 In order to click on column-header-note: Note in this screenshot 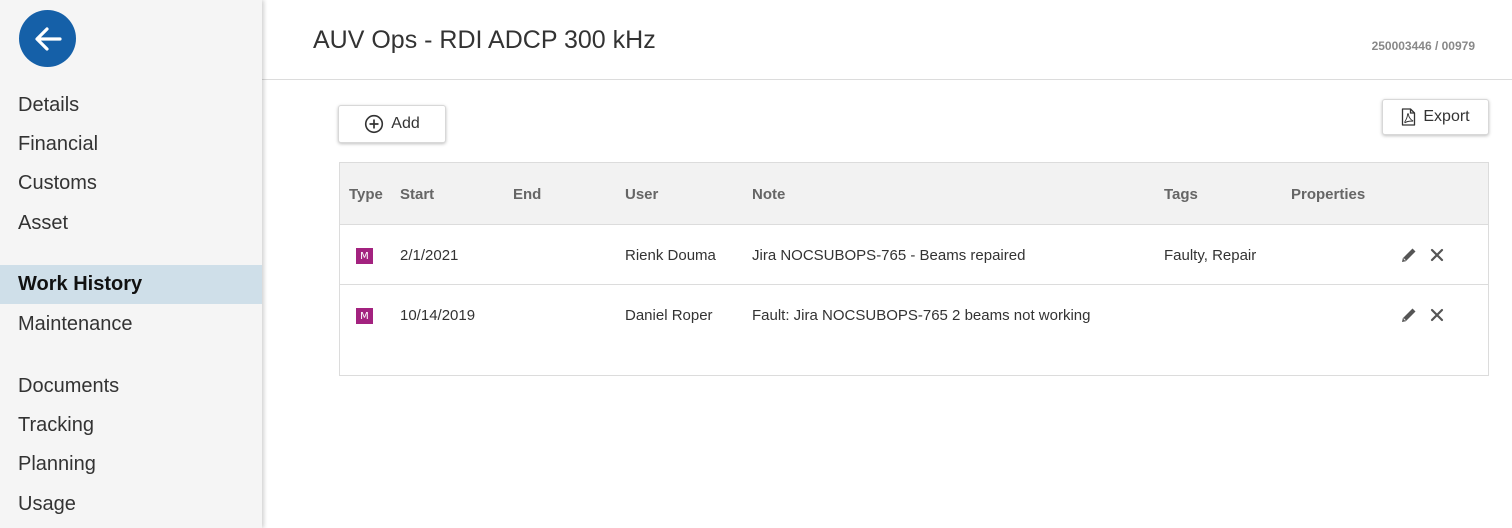, I will do `click(768, 194)`.